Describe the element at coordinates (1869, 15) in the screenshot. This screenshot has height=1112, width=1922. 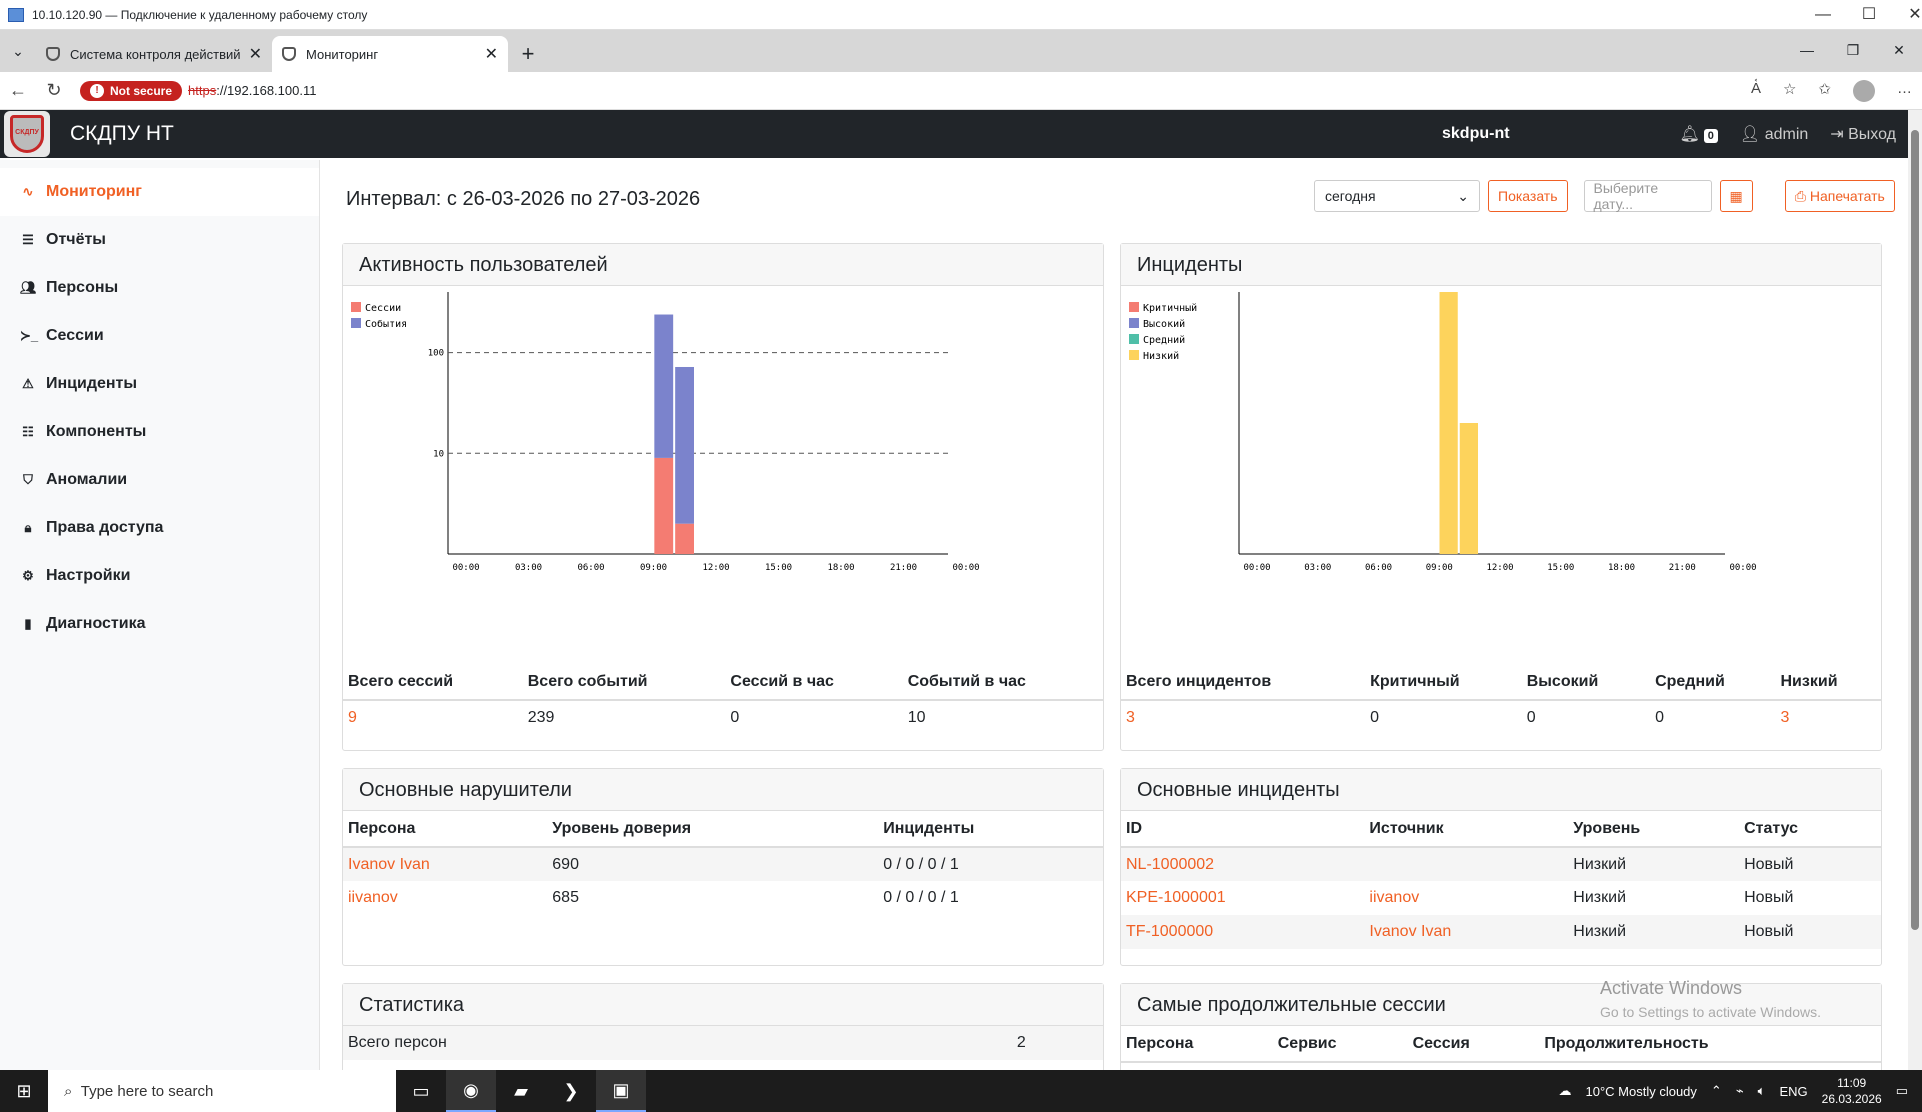
I see `maximize-icon: ☐` at that location.